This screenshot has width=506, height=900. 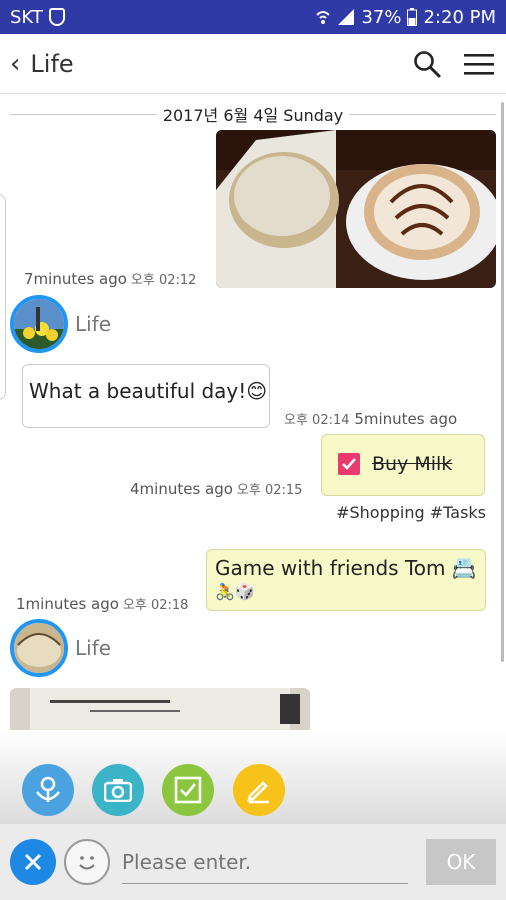 I want to click on flower-avatar-image, so click(x=39, y=324).